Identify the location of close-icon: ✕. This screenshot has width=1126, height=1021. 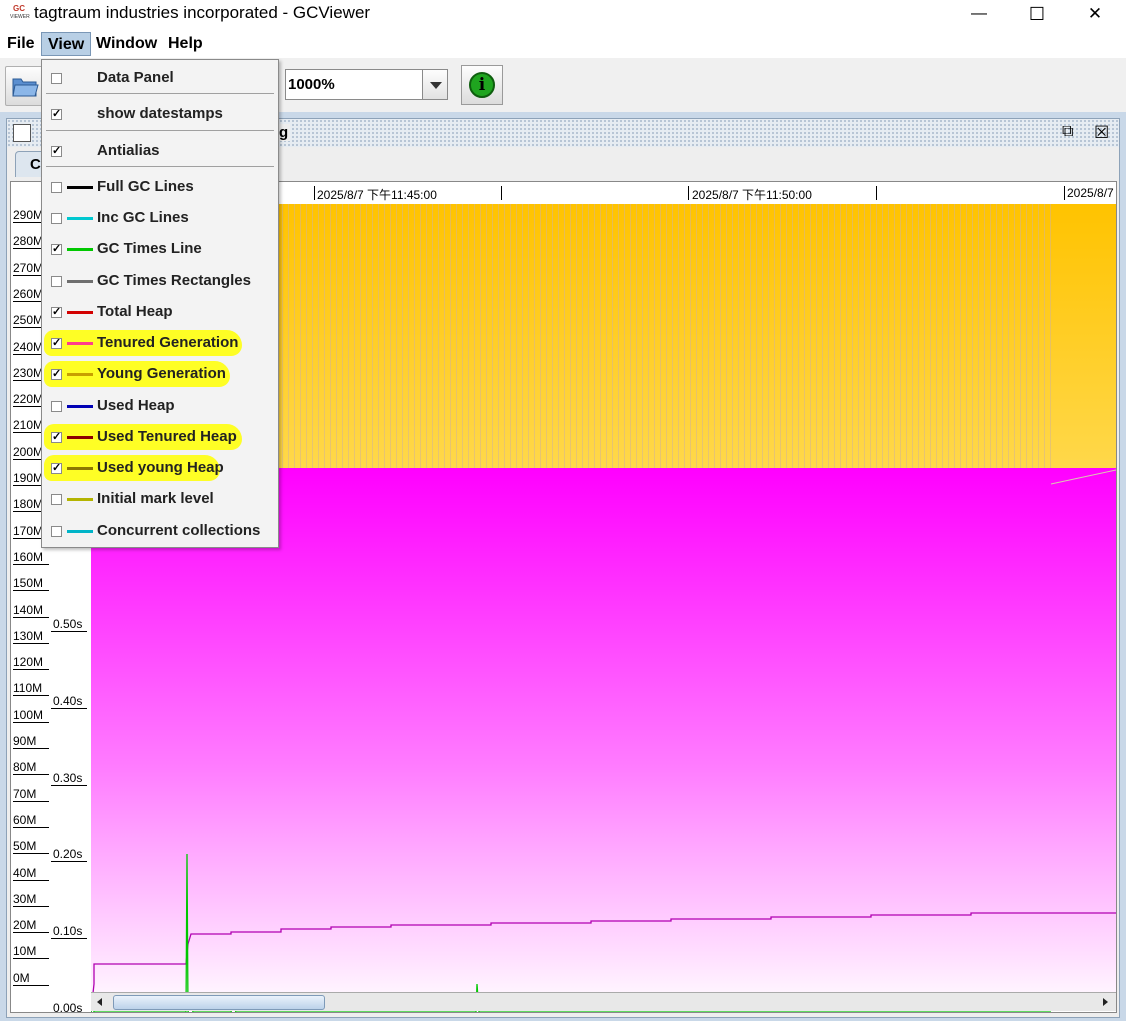
(1095, 13).